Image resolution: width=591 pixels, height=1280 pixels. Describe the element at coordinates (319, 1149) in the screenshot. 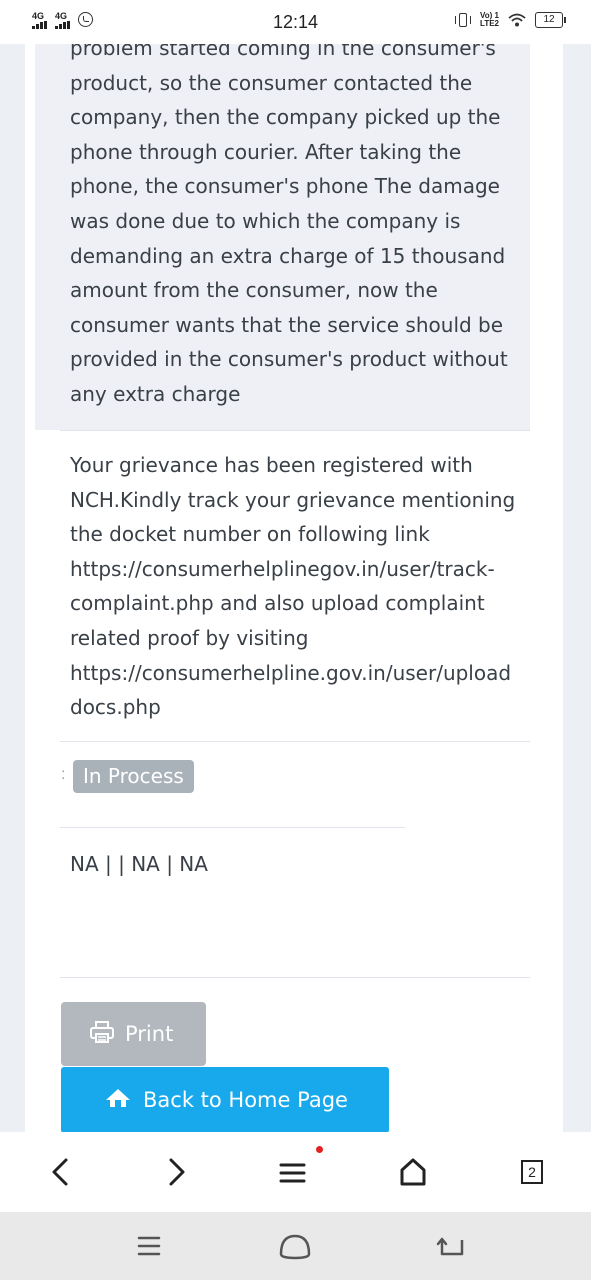

I see `notification-dot` at that location.